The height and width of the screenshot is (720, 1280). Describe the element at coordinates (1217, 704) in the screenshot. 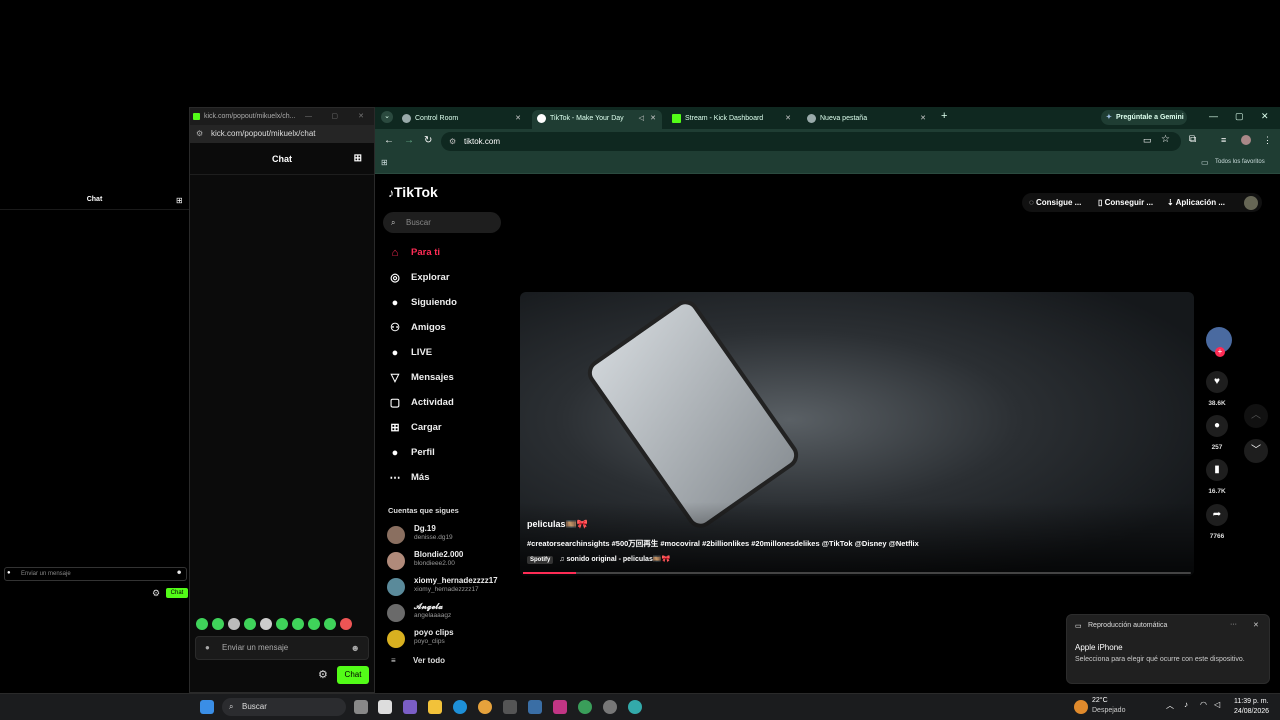

I see `volume-icon: ◁` at that location.